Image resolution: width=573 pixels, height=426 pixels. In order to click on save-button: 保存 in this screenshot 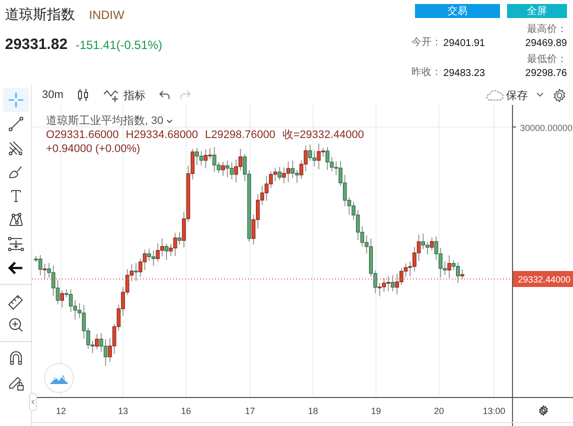, I will do `click(507, 95)`.